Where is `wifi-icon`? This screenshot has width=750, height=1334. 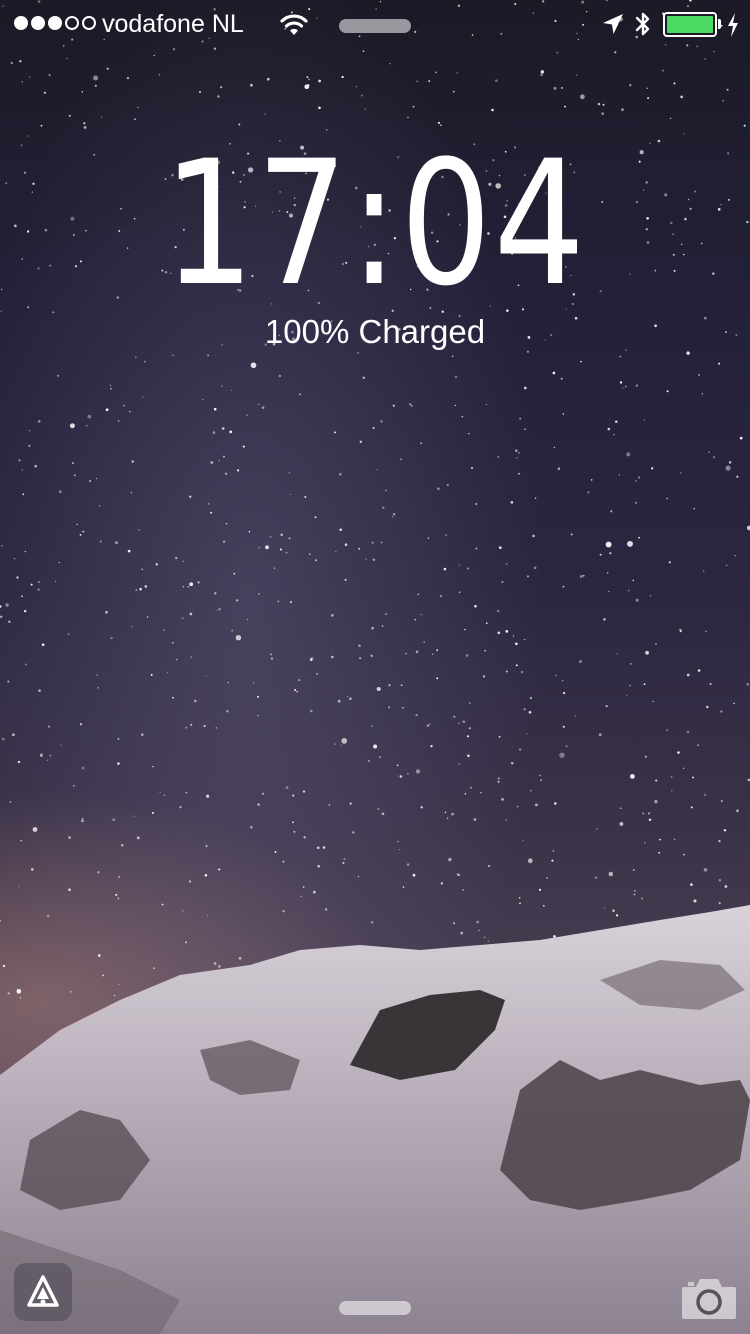 wifi-icon is located at coordinates (294, 24).